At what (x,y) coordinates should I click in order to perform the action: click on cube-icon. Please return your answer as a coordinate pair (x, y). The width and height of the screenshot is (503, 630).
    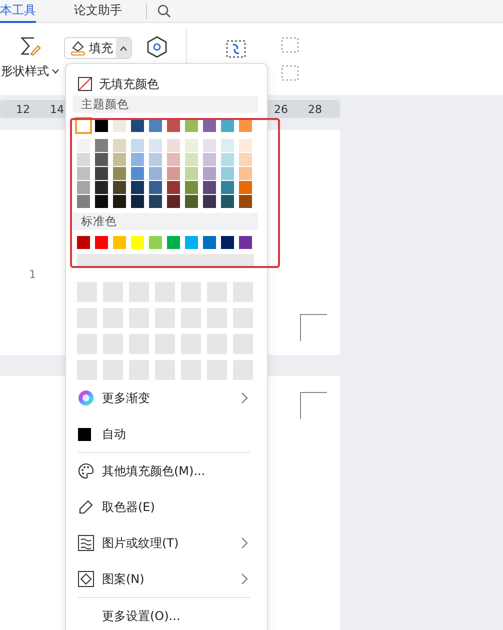
    Looking at the image, I should click on (157, 47).